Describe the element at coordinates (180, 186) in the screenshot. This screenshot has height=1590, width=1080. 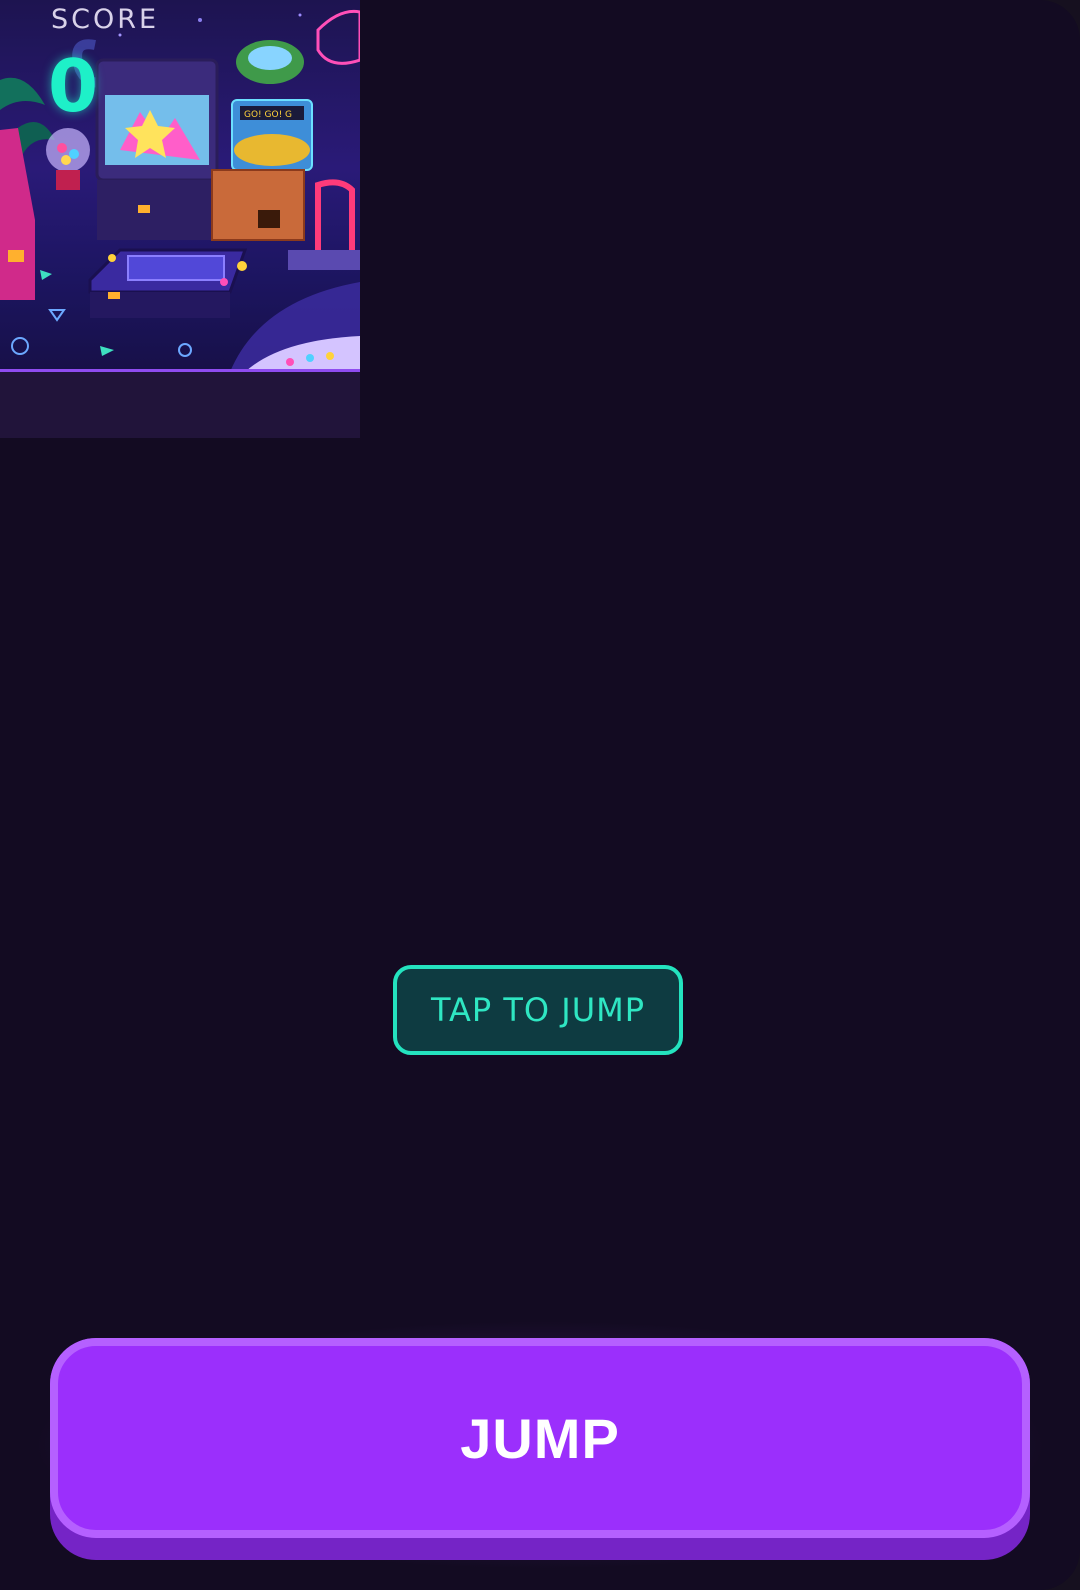
I see `arcade-scene-image: GO! GO! G SCORE 0` at that location.